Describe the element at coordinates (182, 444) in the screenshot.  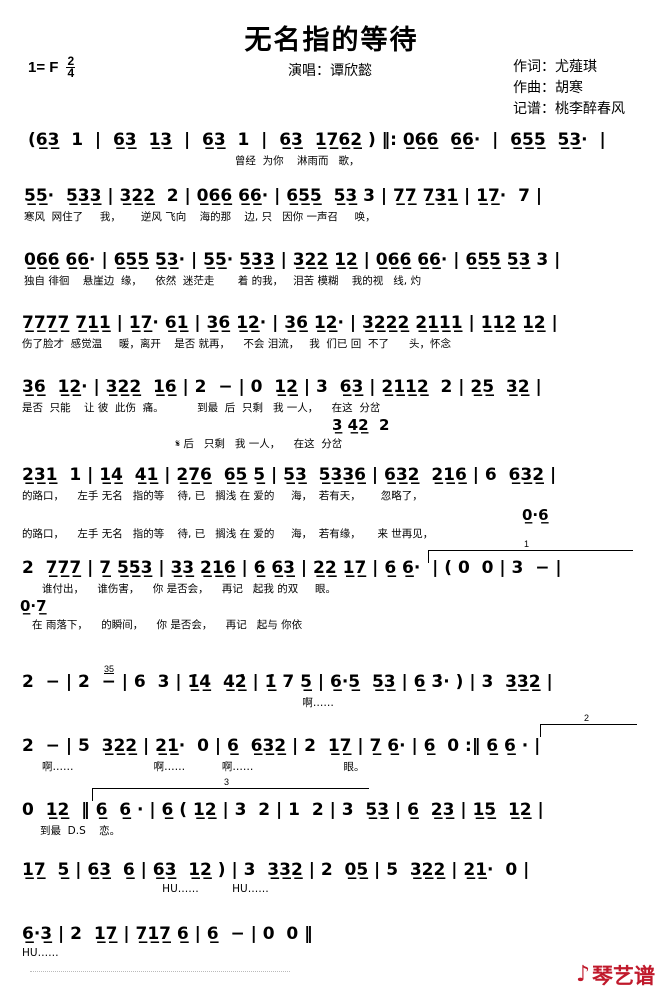
I see `stave-lyrics-alt: 𝄋 后 只剩 我 一人， 在这 分岔` at that location.